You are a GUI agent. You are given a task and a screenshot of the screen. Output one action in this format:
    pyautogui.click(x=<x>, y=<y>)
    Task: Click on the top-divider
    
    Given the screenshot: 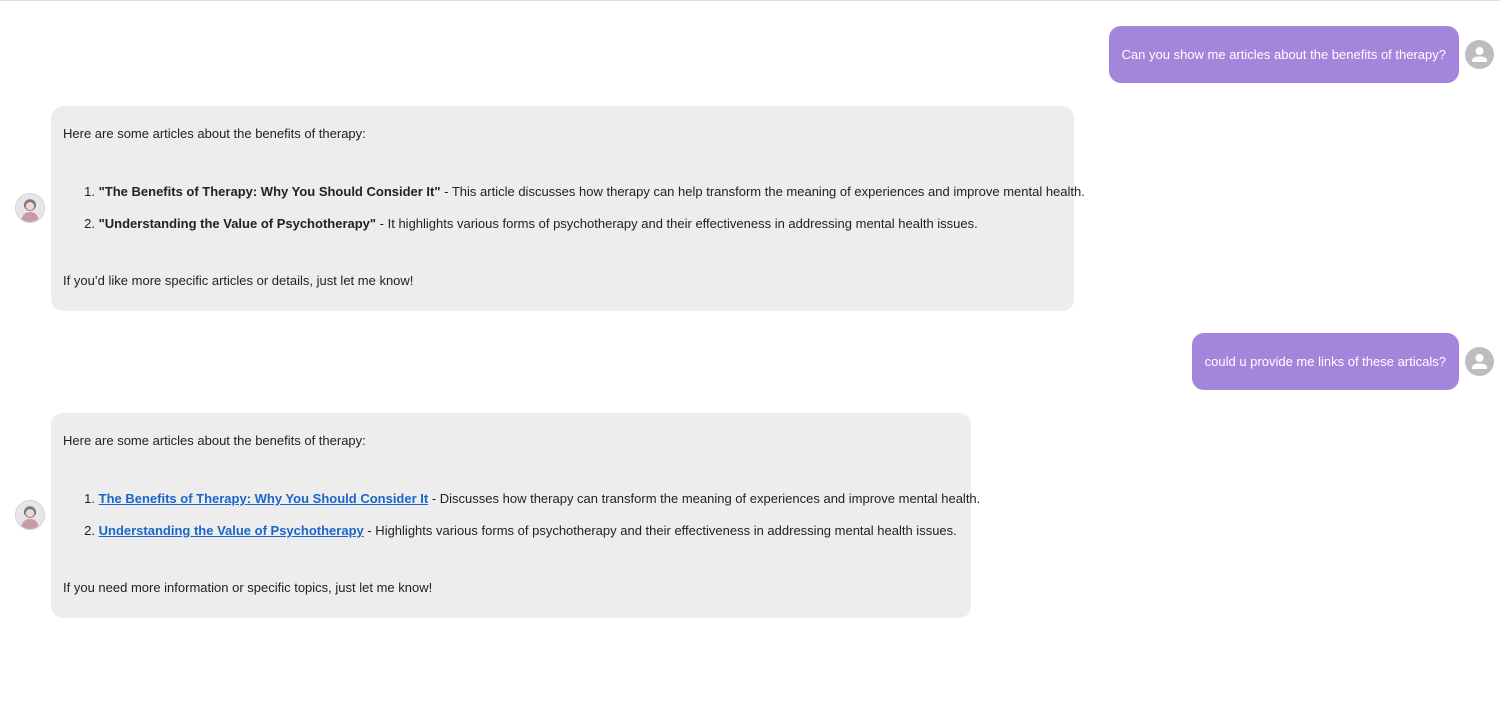 What is the action you would take?
    pyautogui.click(x=750, y=0)
    